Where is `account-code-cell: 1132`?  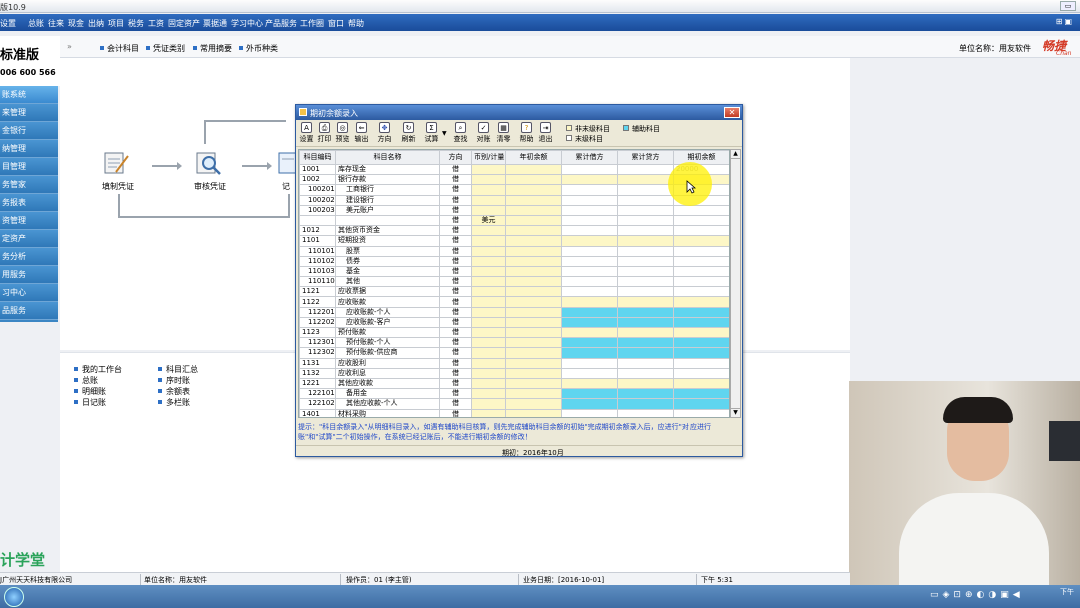
account-code-cell: 1132 is located at coordinates (317, 373).